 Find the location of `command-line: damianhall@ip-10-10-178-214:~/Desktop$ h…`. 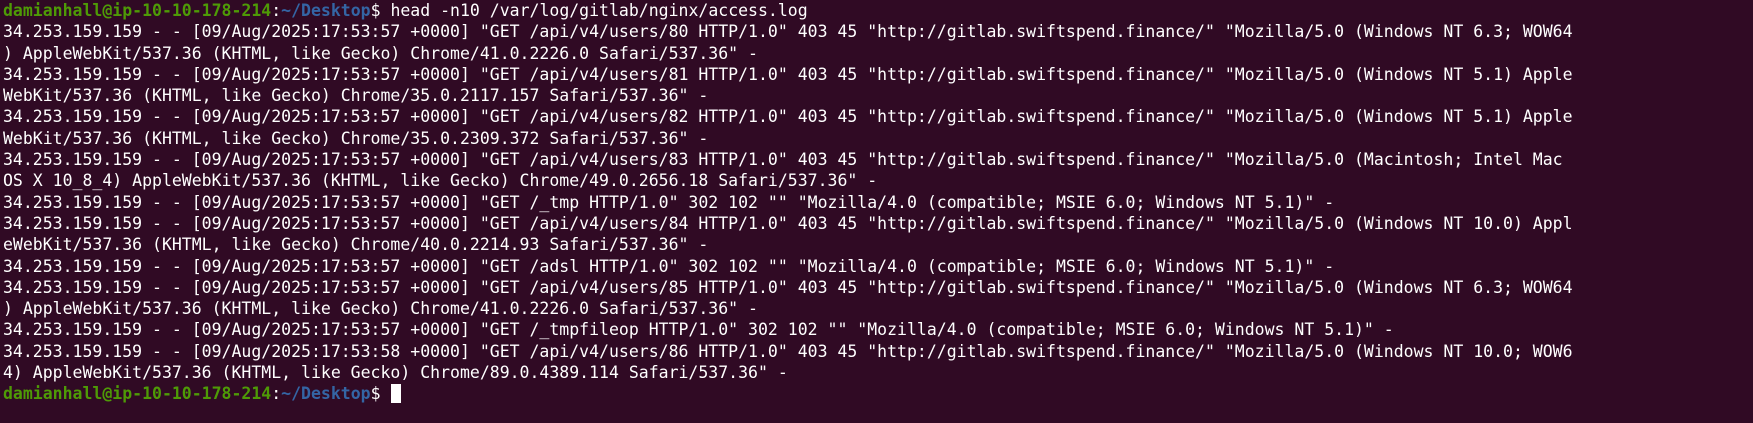

command-line: damianhall@ip-10-10-178-214:~/Desktop$ h… is located at coordinates (878, 10).